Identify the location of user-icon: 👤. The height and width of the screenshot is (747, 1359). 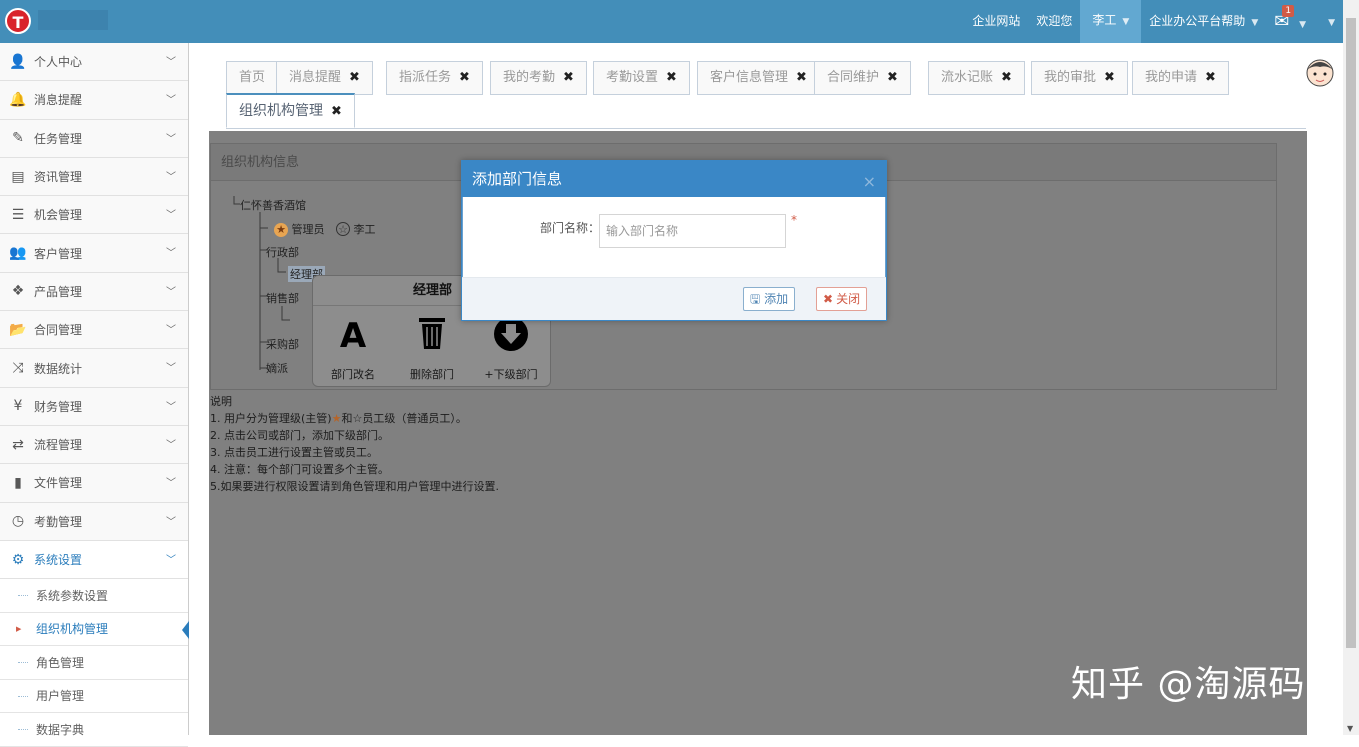
(18, 61).